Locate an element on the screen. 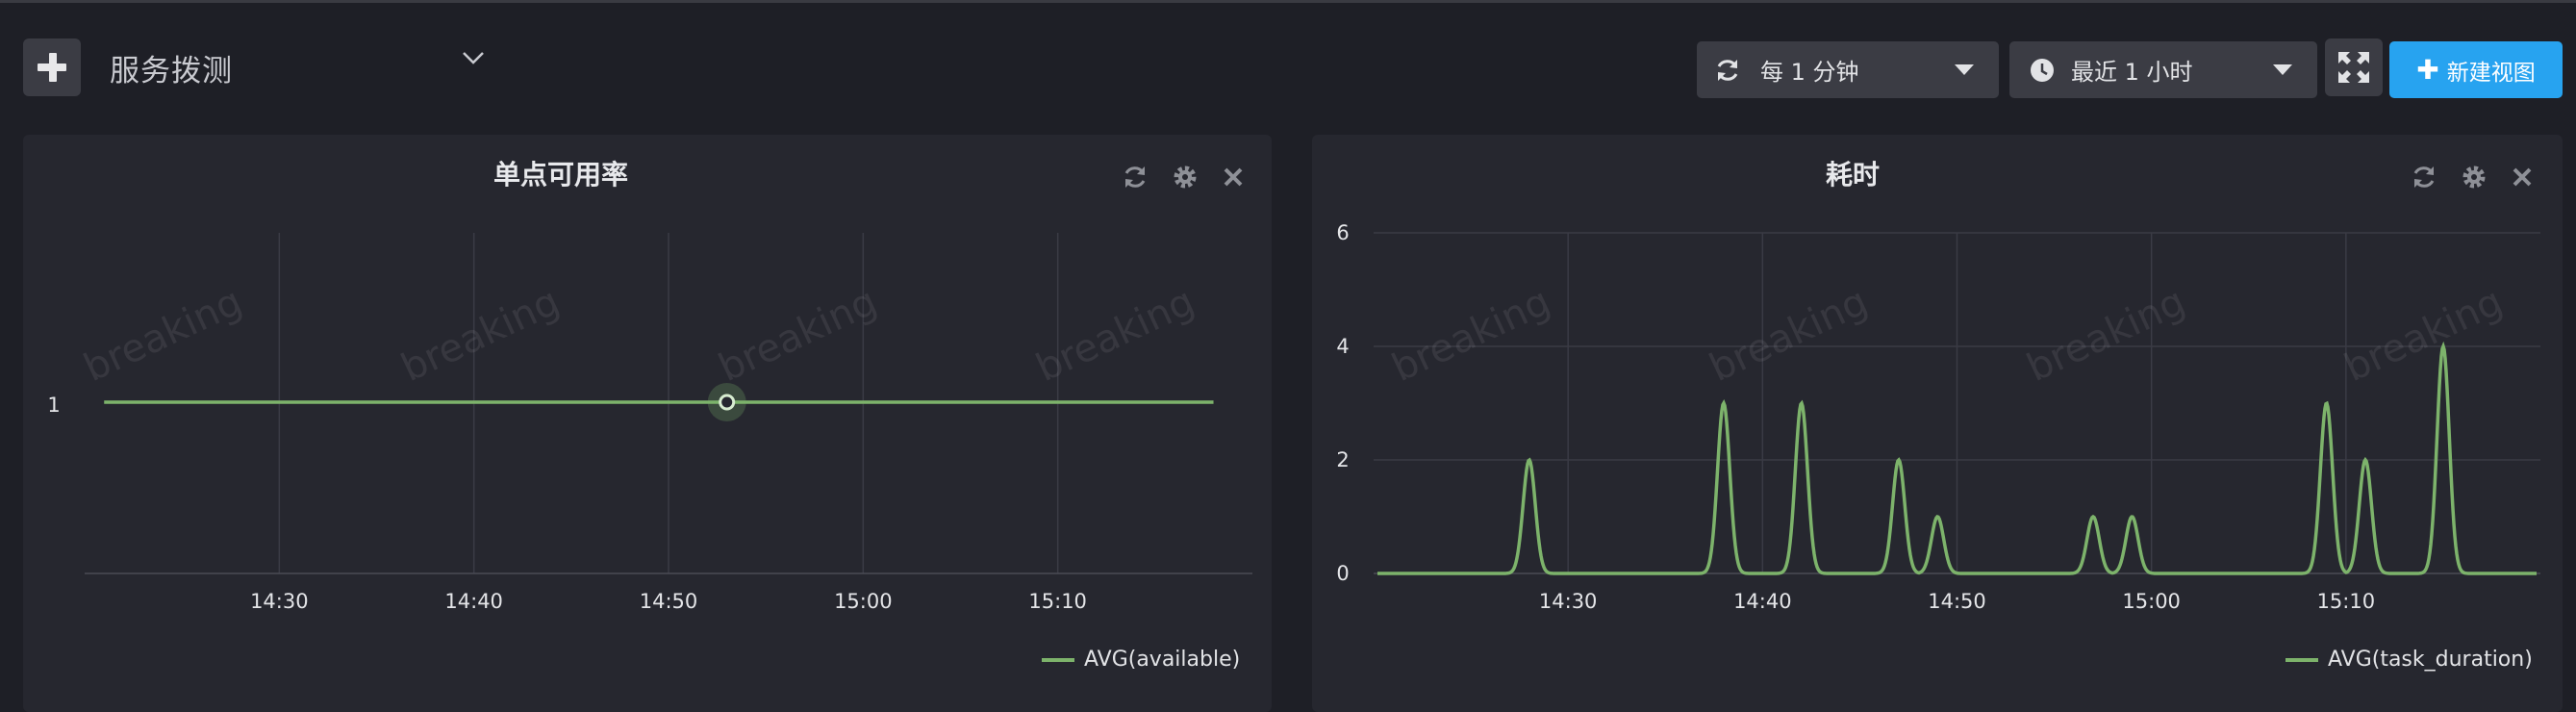  hover-point is located at coordinates (728, 402).